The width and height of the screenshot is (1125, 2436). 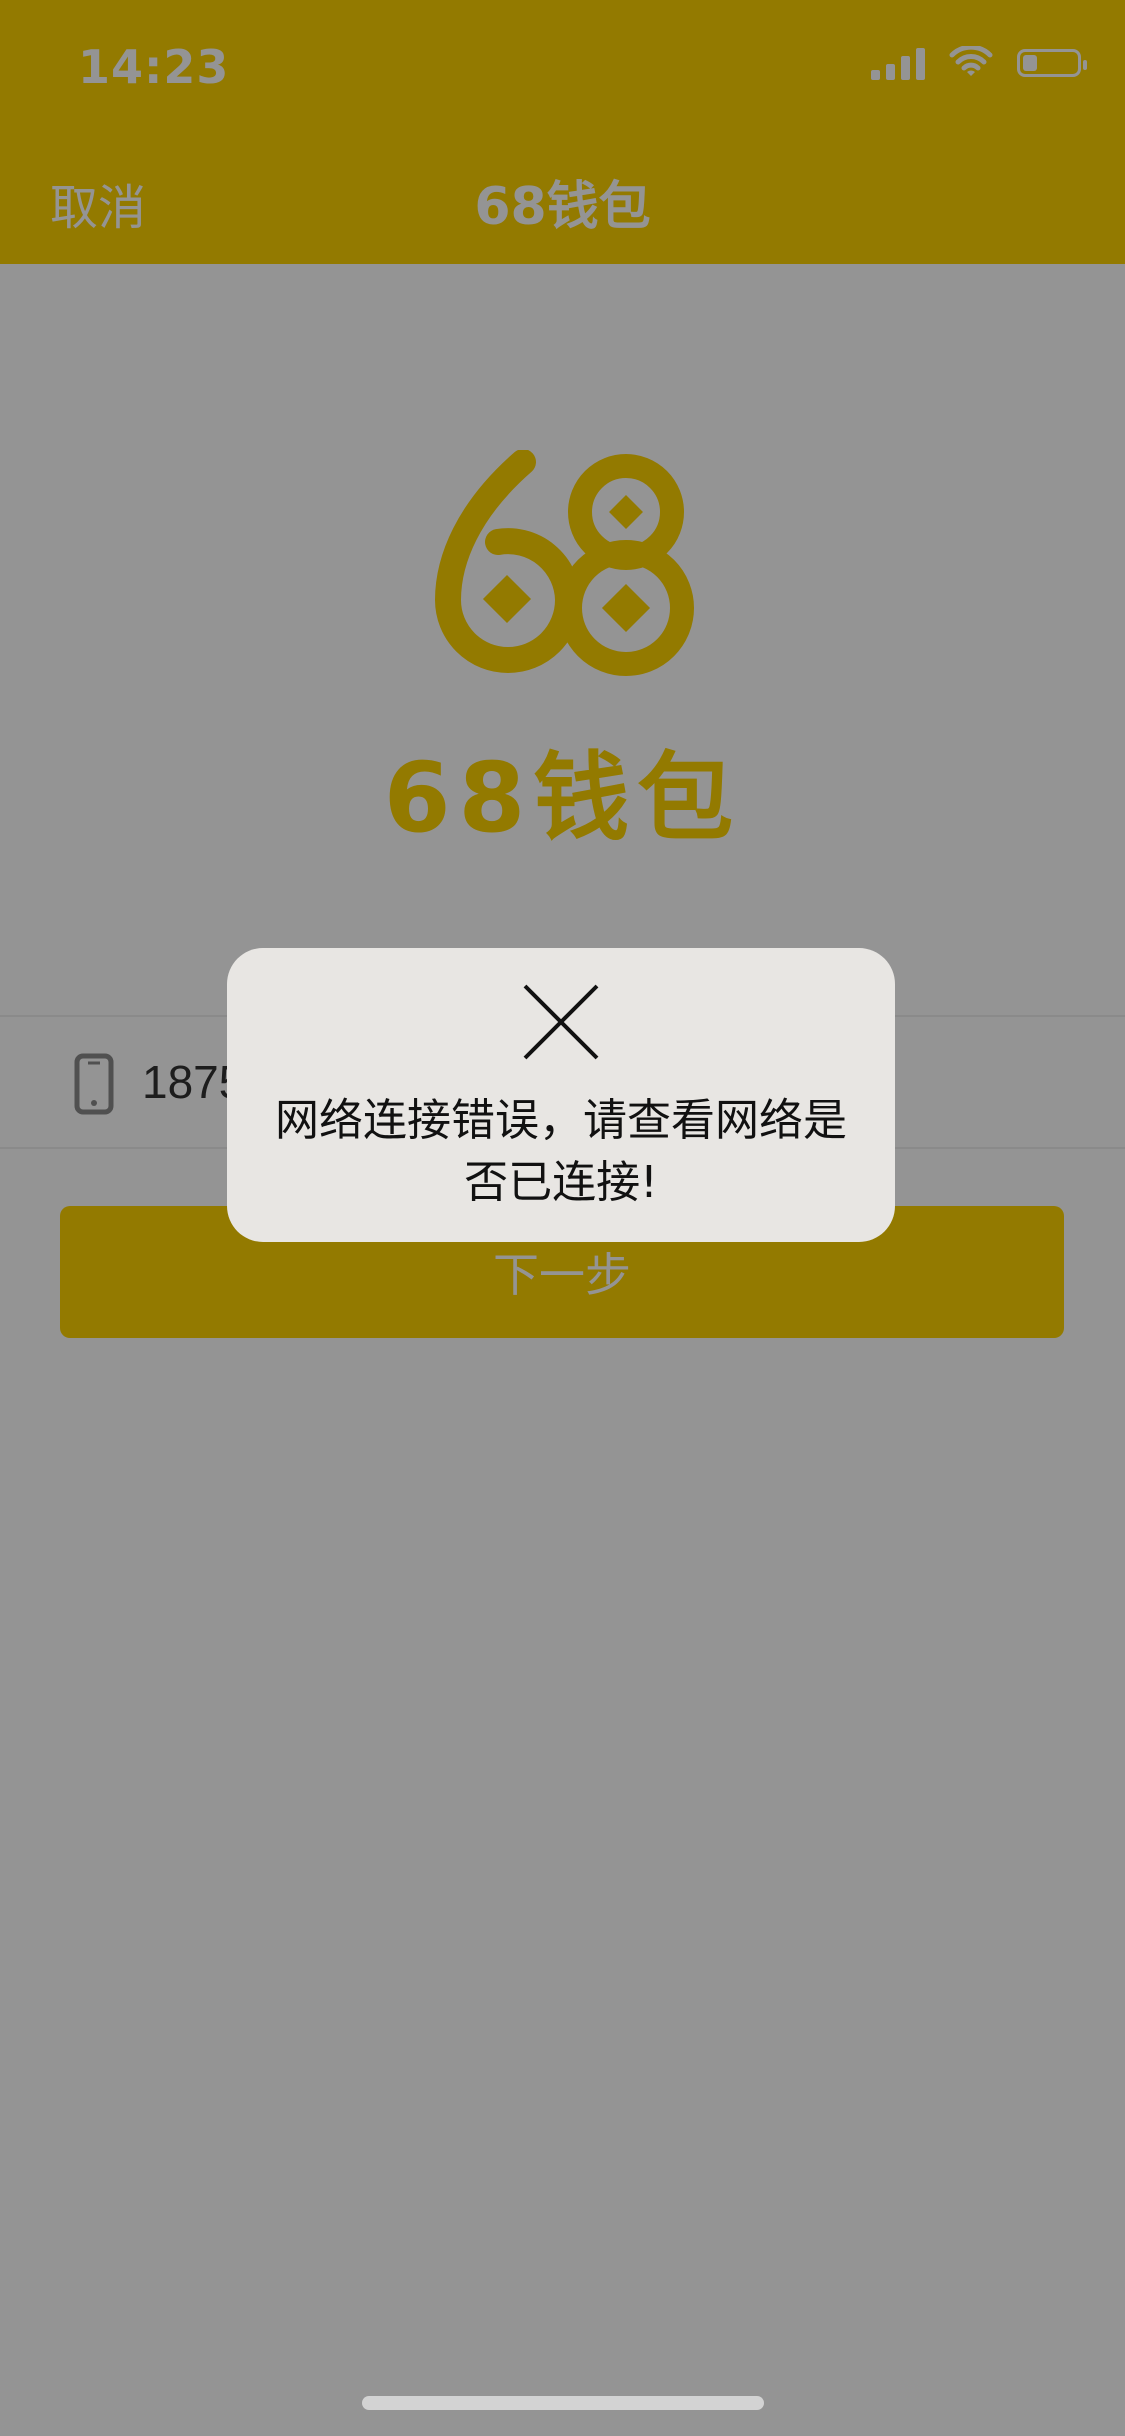 I want to click on close-icon, so click(x=561, y=1022).